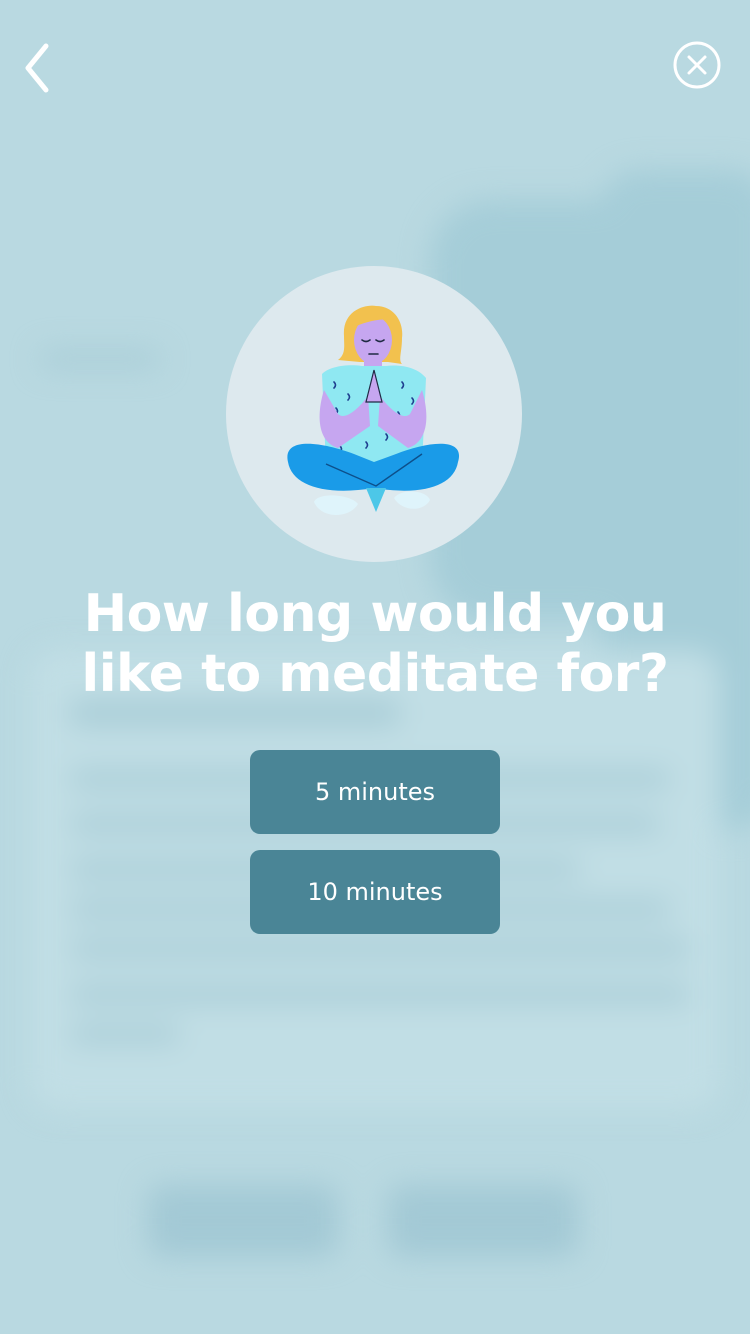 The width and height of the screenshot is (750, 1334). I want to click on close-circle-icon, so click(697, 65).